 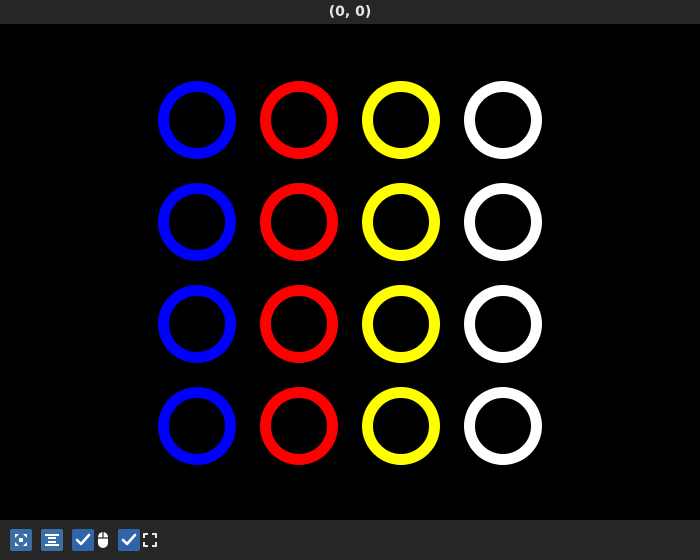 What do you see at coordinates (401, 324) in the screenshot?
I see `yellow-ring-r3-c3` at bounding box center [401, 324].